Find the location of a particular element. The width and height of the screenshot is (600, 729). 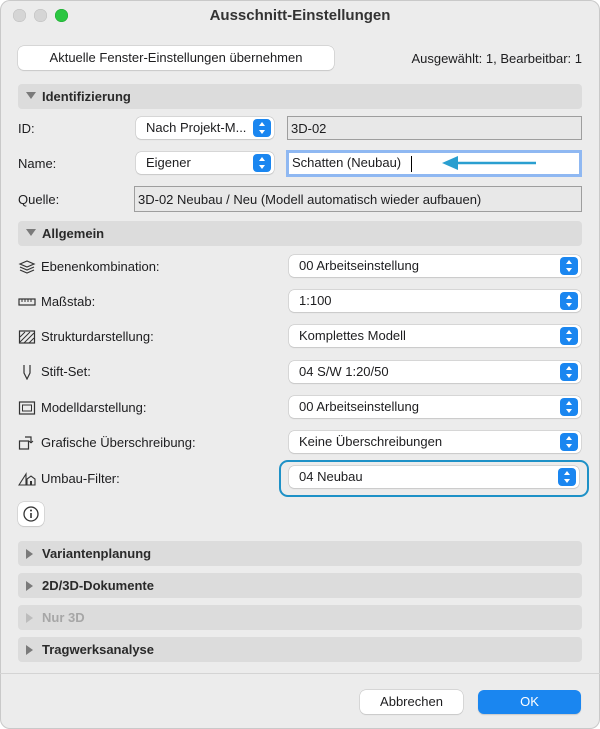

pen-set-popup: 04 S/W 1:20/50 is located at coordinates (435, 372).